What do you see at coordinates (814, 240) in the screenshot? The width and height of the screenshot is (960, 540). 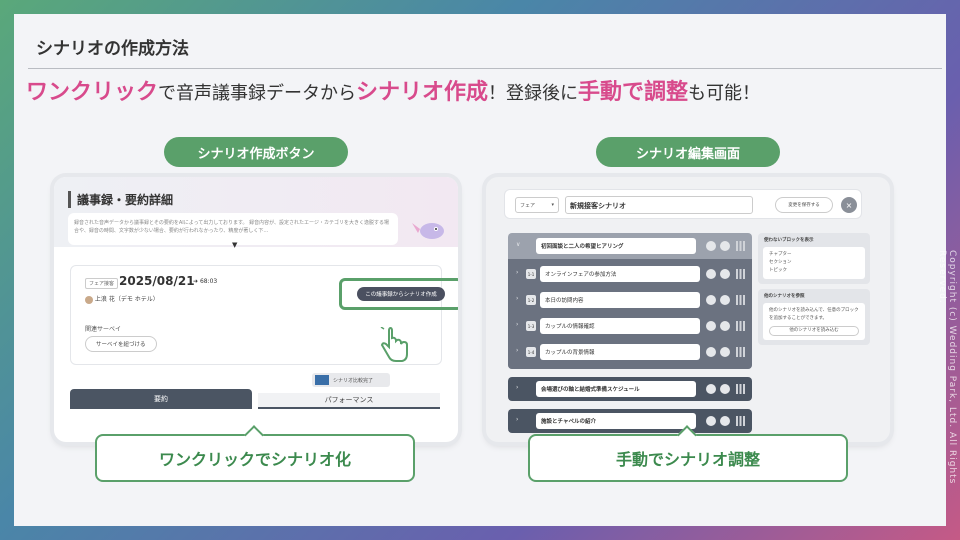 I see `unused-blocks-title: 使わないブロックを表示` at bounding box center [814, 240].